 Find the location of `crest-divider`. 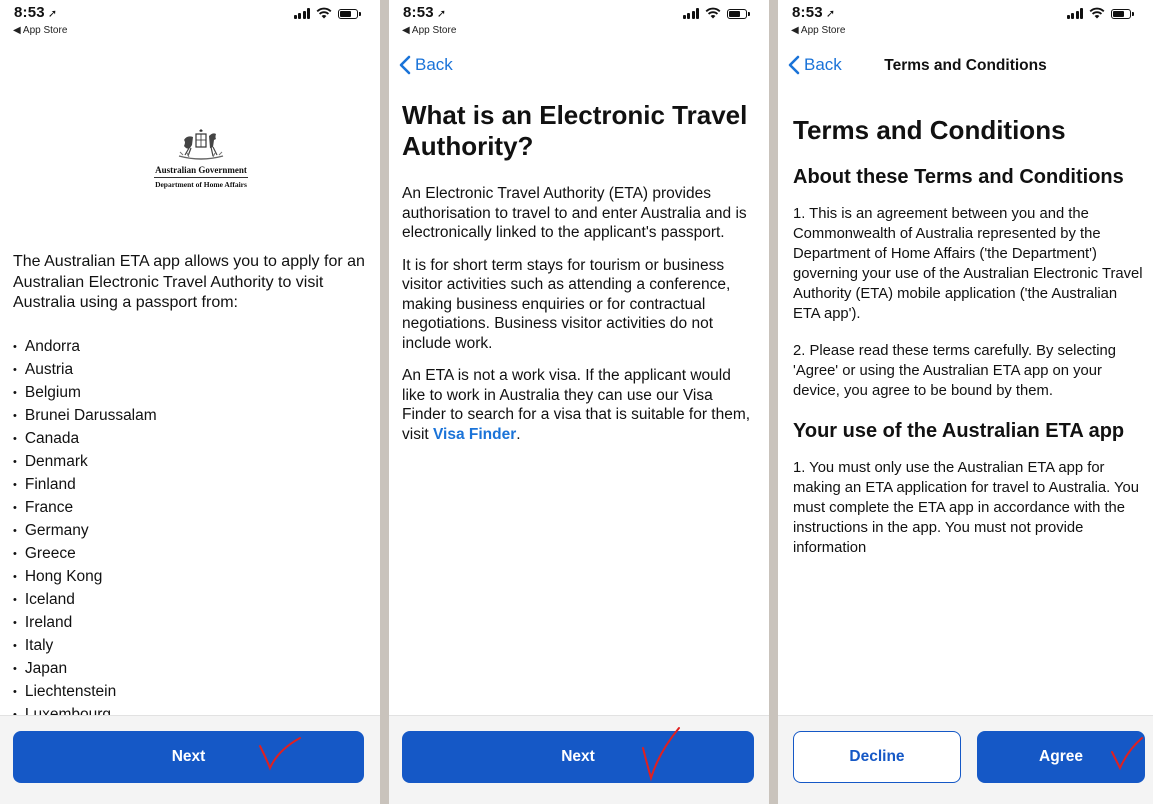

crest-divider is located at coordinates (201, 177).